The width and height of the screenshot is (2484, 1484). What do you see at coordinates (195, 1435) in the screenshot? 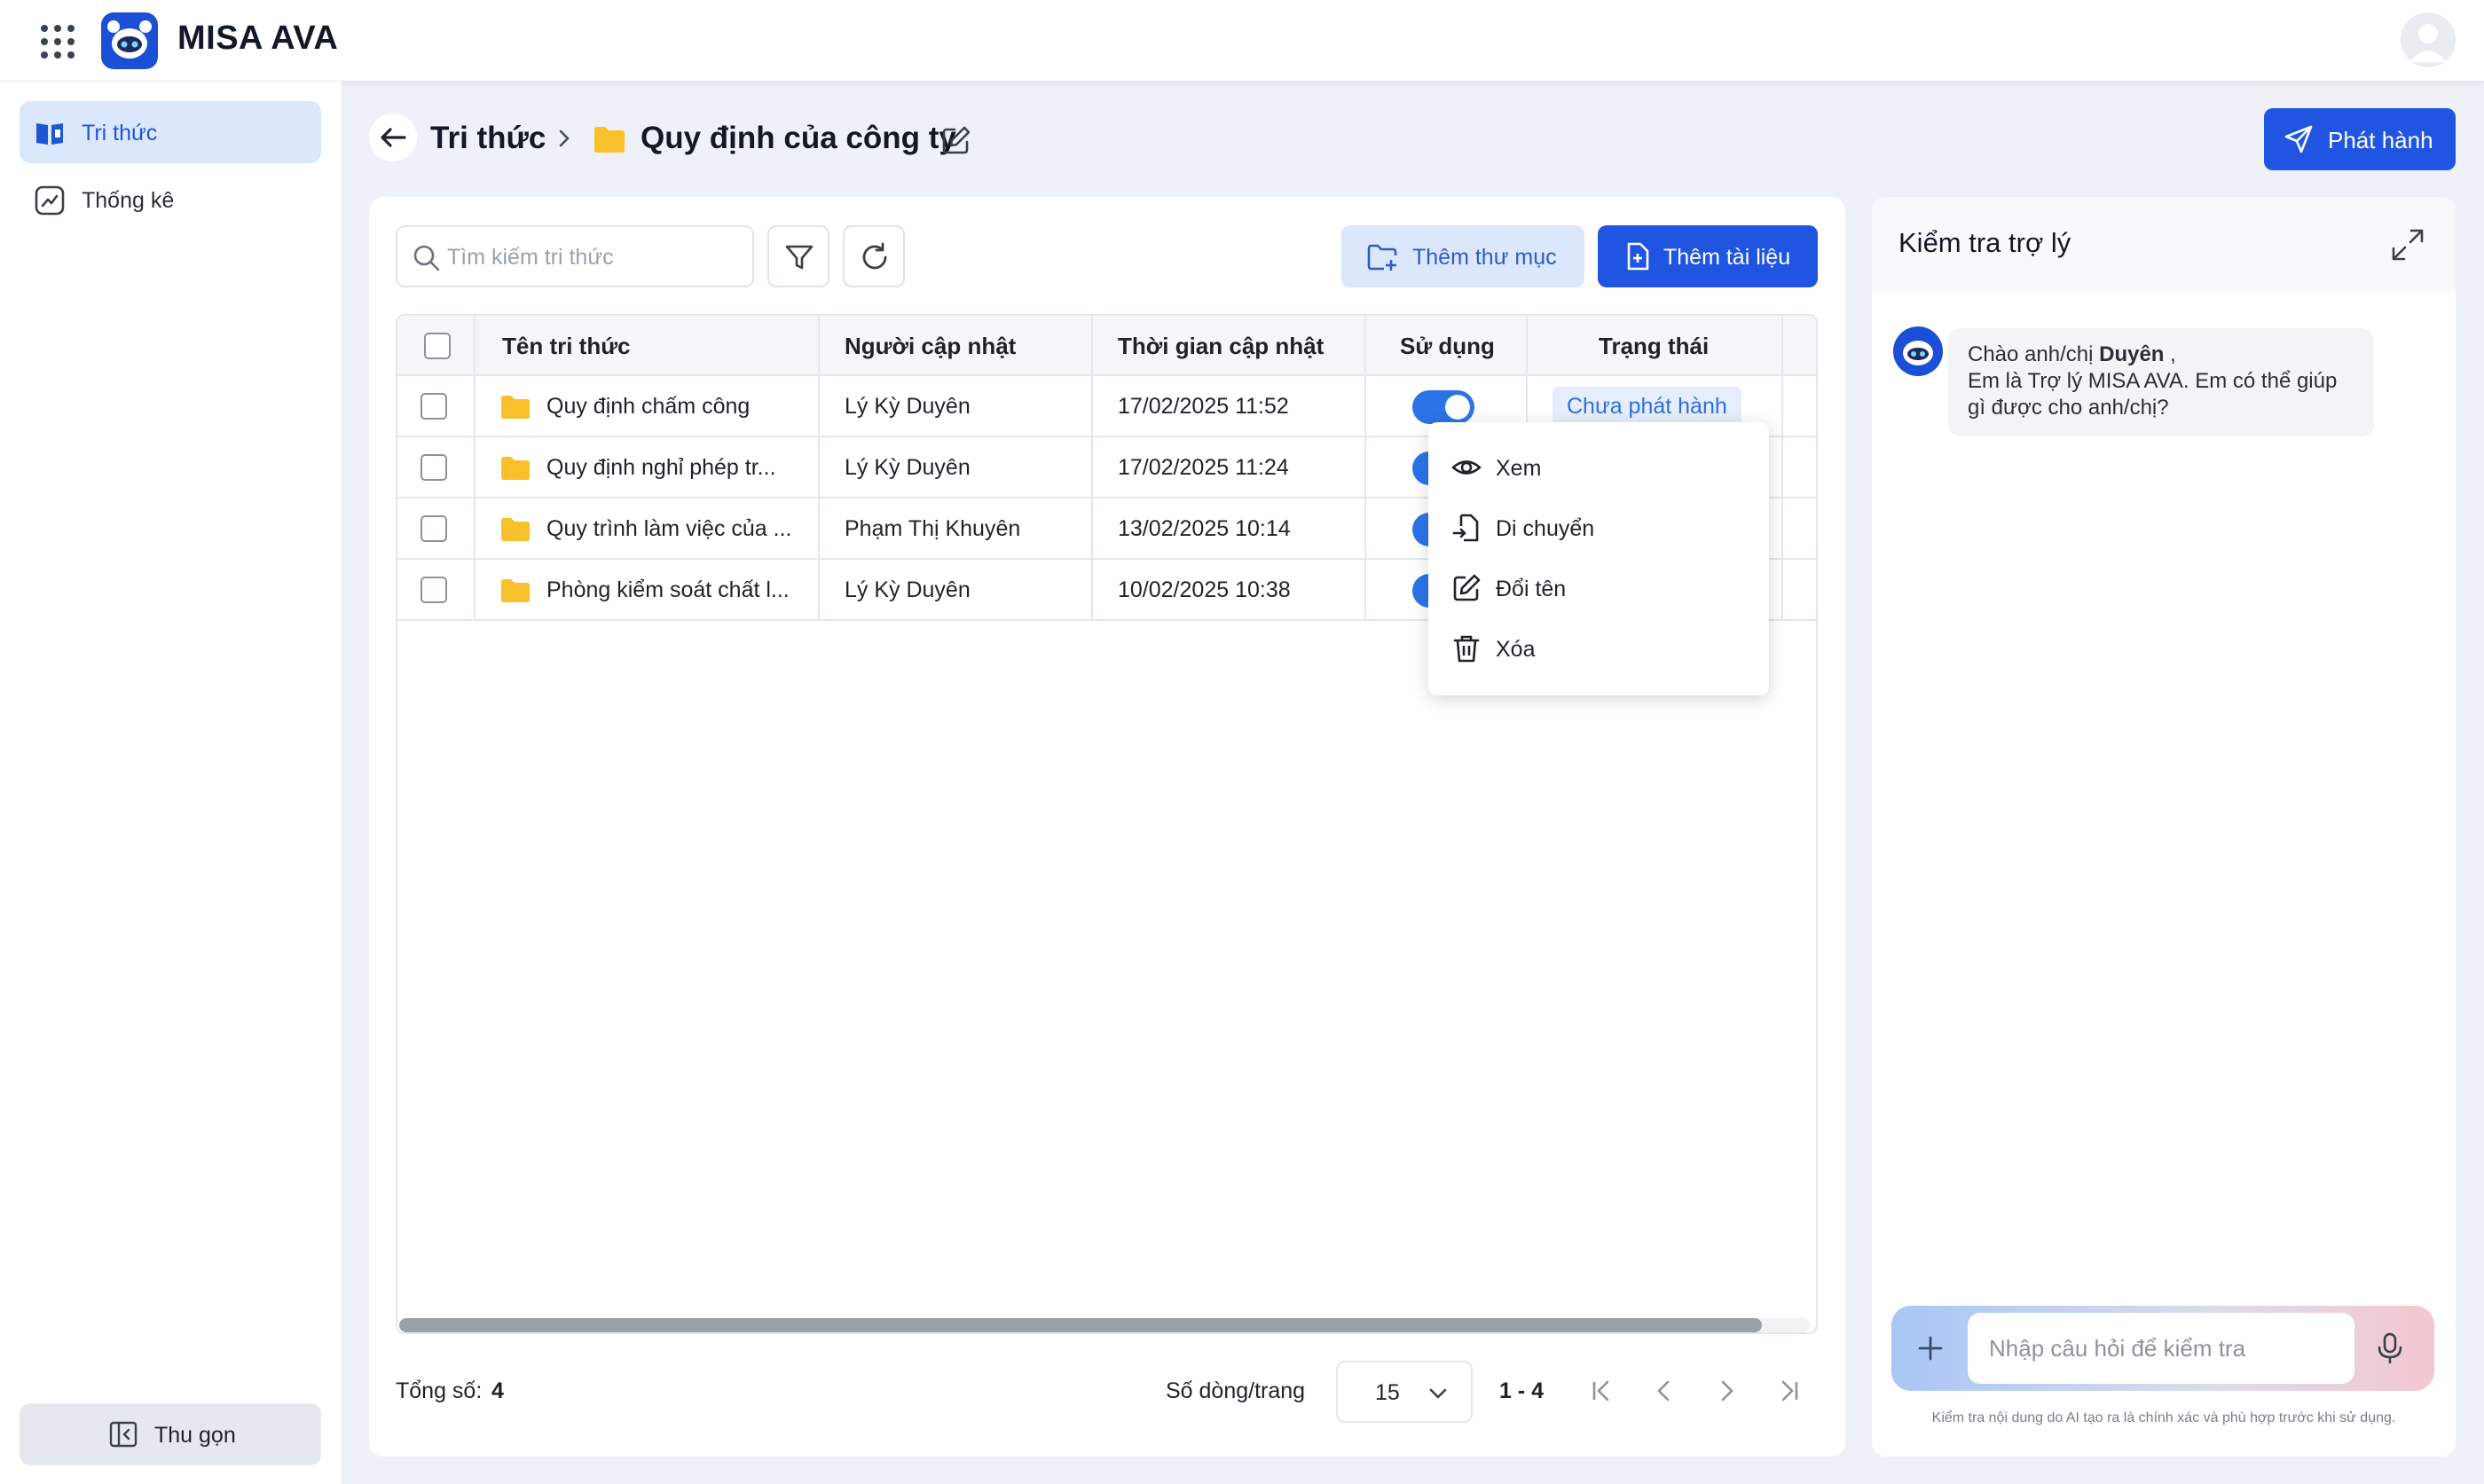
I see `collapse-label: Thu gọn` at bounding box center [195, 1435].